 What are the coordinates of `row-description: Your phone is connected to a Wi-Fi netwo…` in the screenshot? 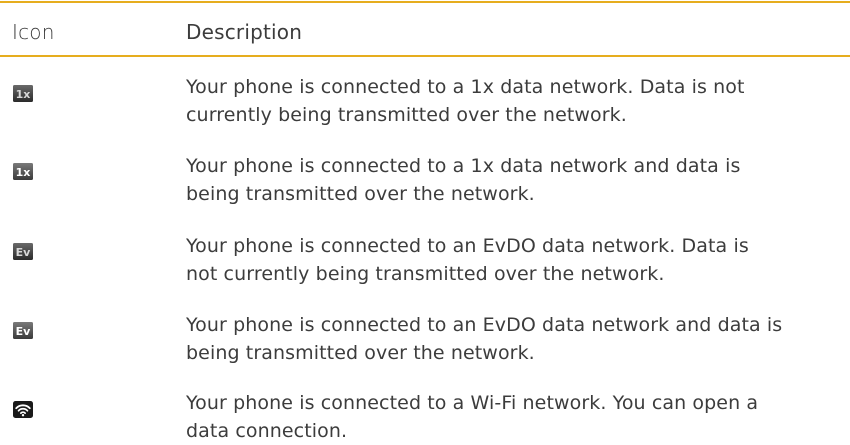 It's located at (472, 417).